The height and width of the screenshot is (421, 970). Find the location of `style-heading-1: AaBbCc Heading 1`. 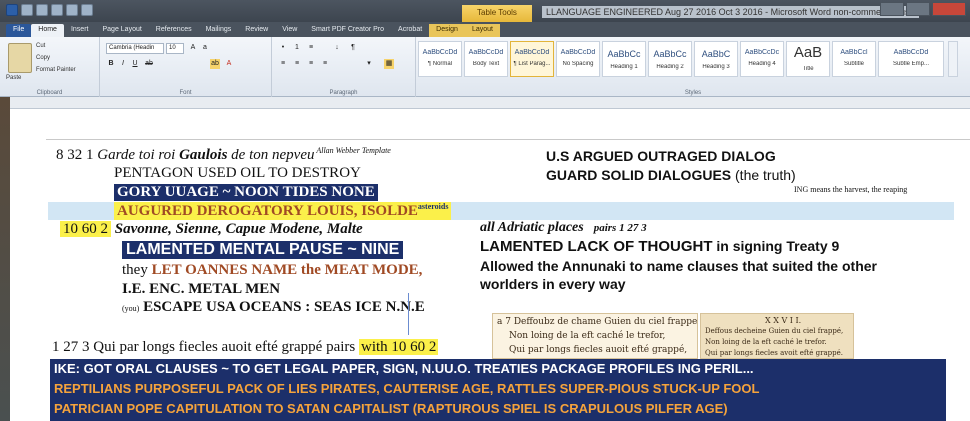

style-heading-1: AaBbCc Heading 1 is located at coordinates (624, 59).